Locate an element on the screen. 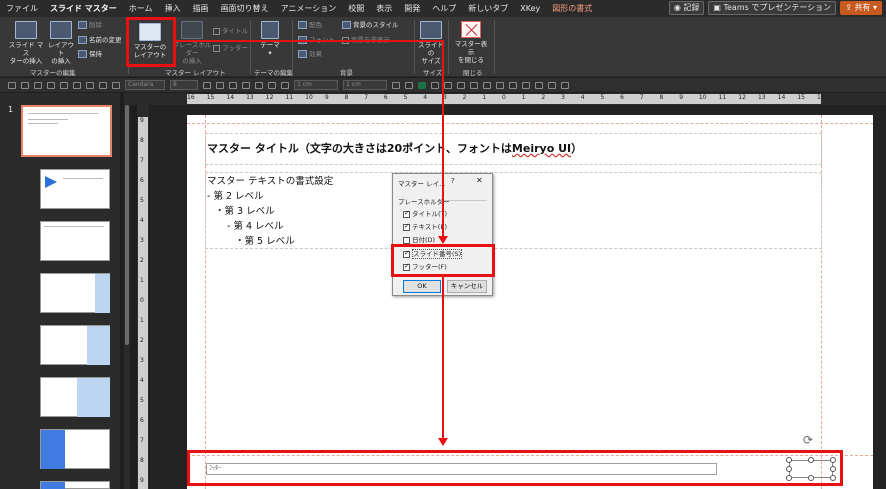 The width and height of the screenshot is (886, 489). group-divider is located at coordinates (464, 200).